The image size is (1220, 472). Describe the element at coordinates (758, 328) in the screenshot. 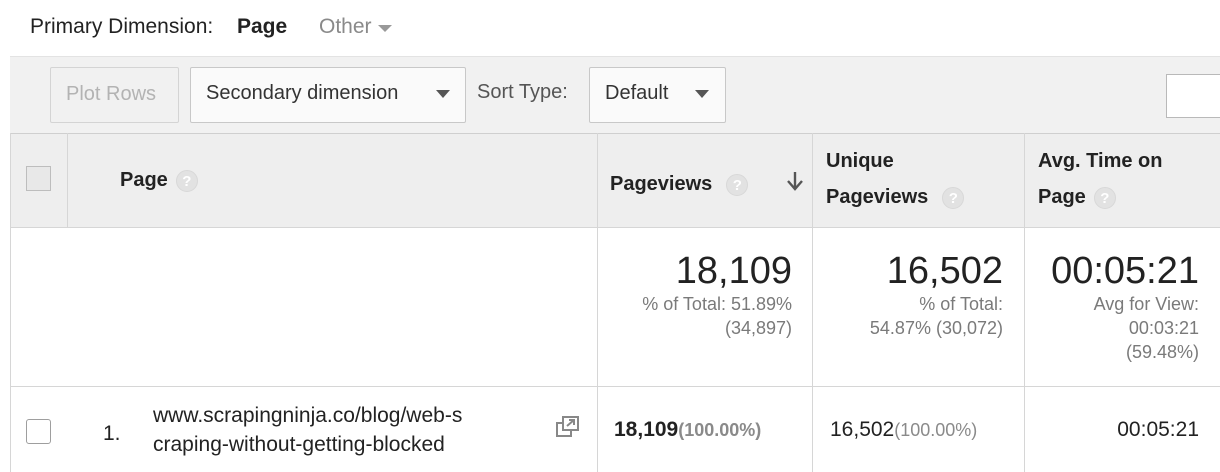

I see `total-pageviews-count: (34,897)` at that location.